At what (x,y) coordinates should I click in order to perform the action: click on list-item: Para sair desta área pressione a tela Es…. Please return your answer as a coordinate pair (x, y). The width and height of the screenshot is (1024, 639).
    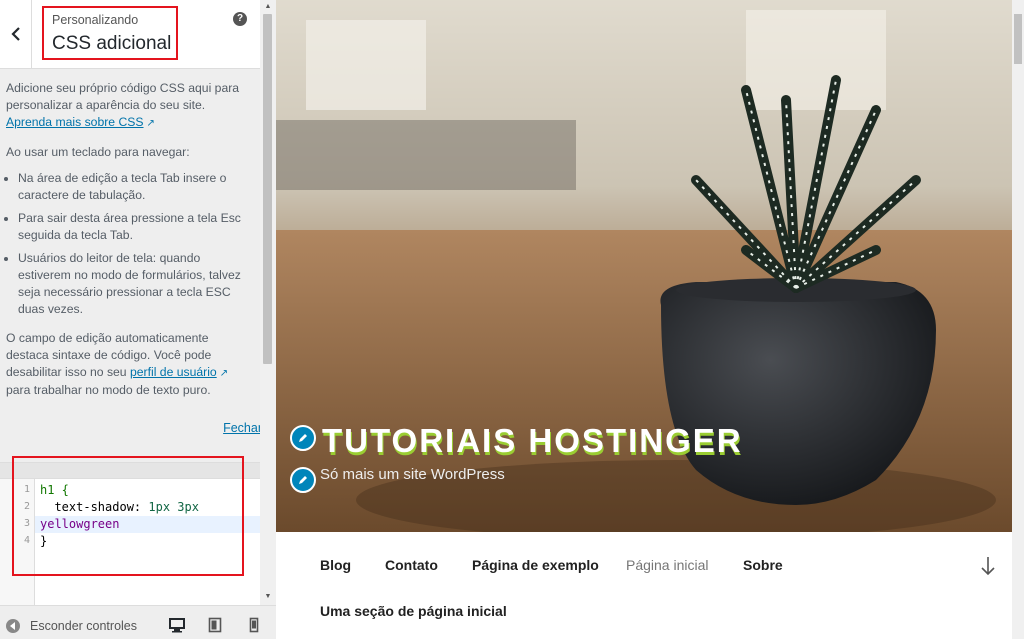
    Looking at the image, I should click on (135, 227).